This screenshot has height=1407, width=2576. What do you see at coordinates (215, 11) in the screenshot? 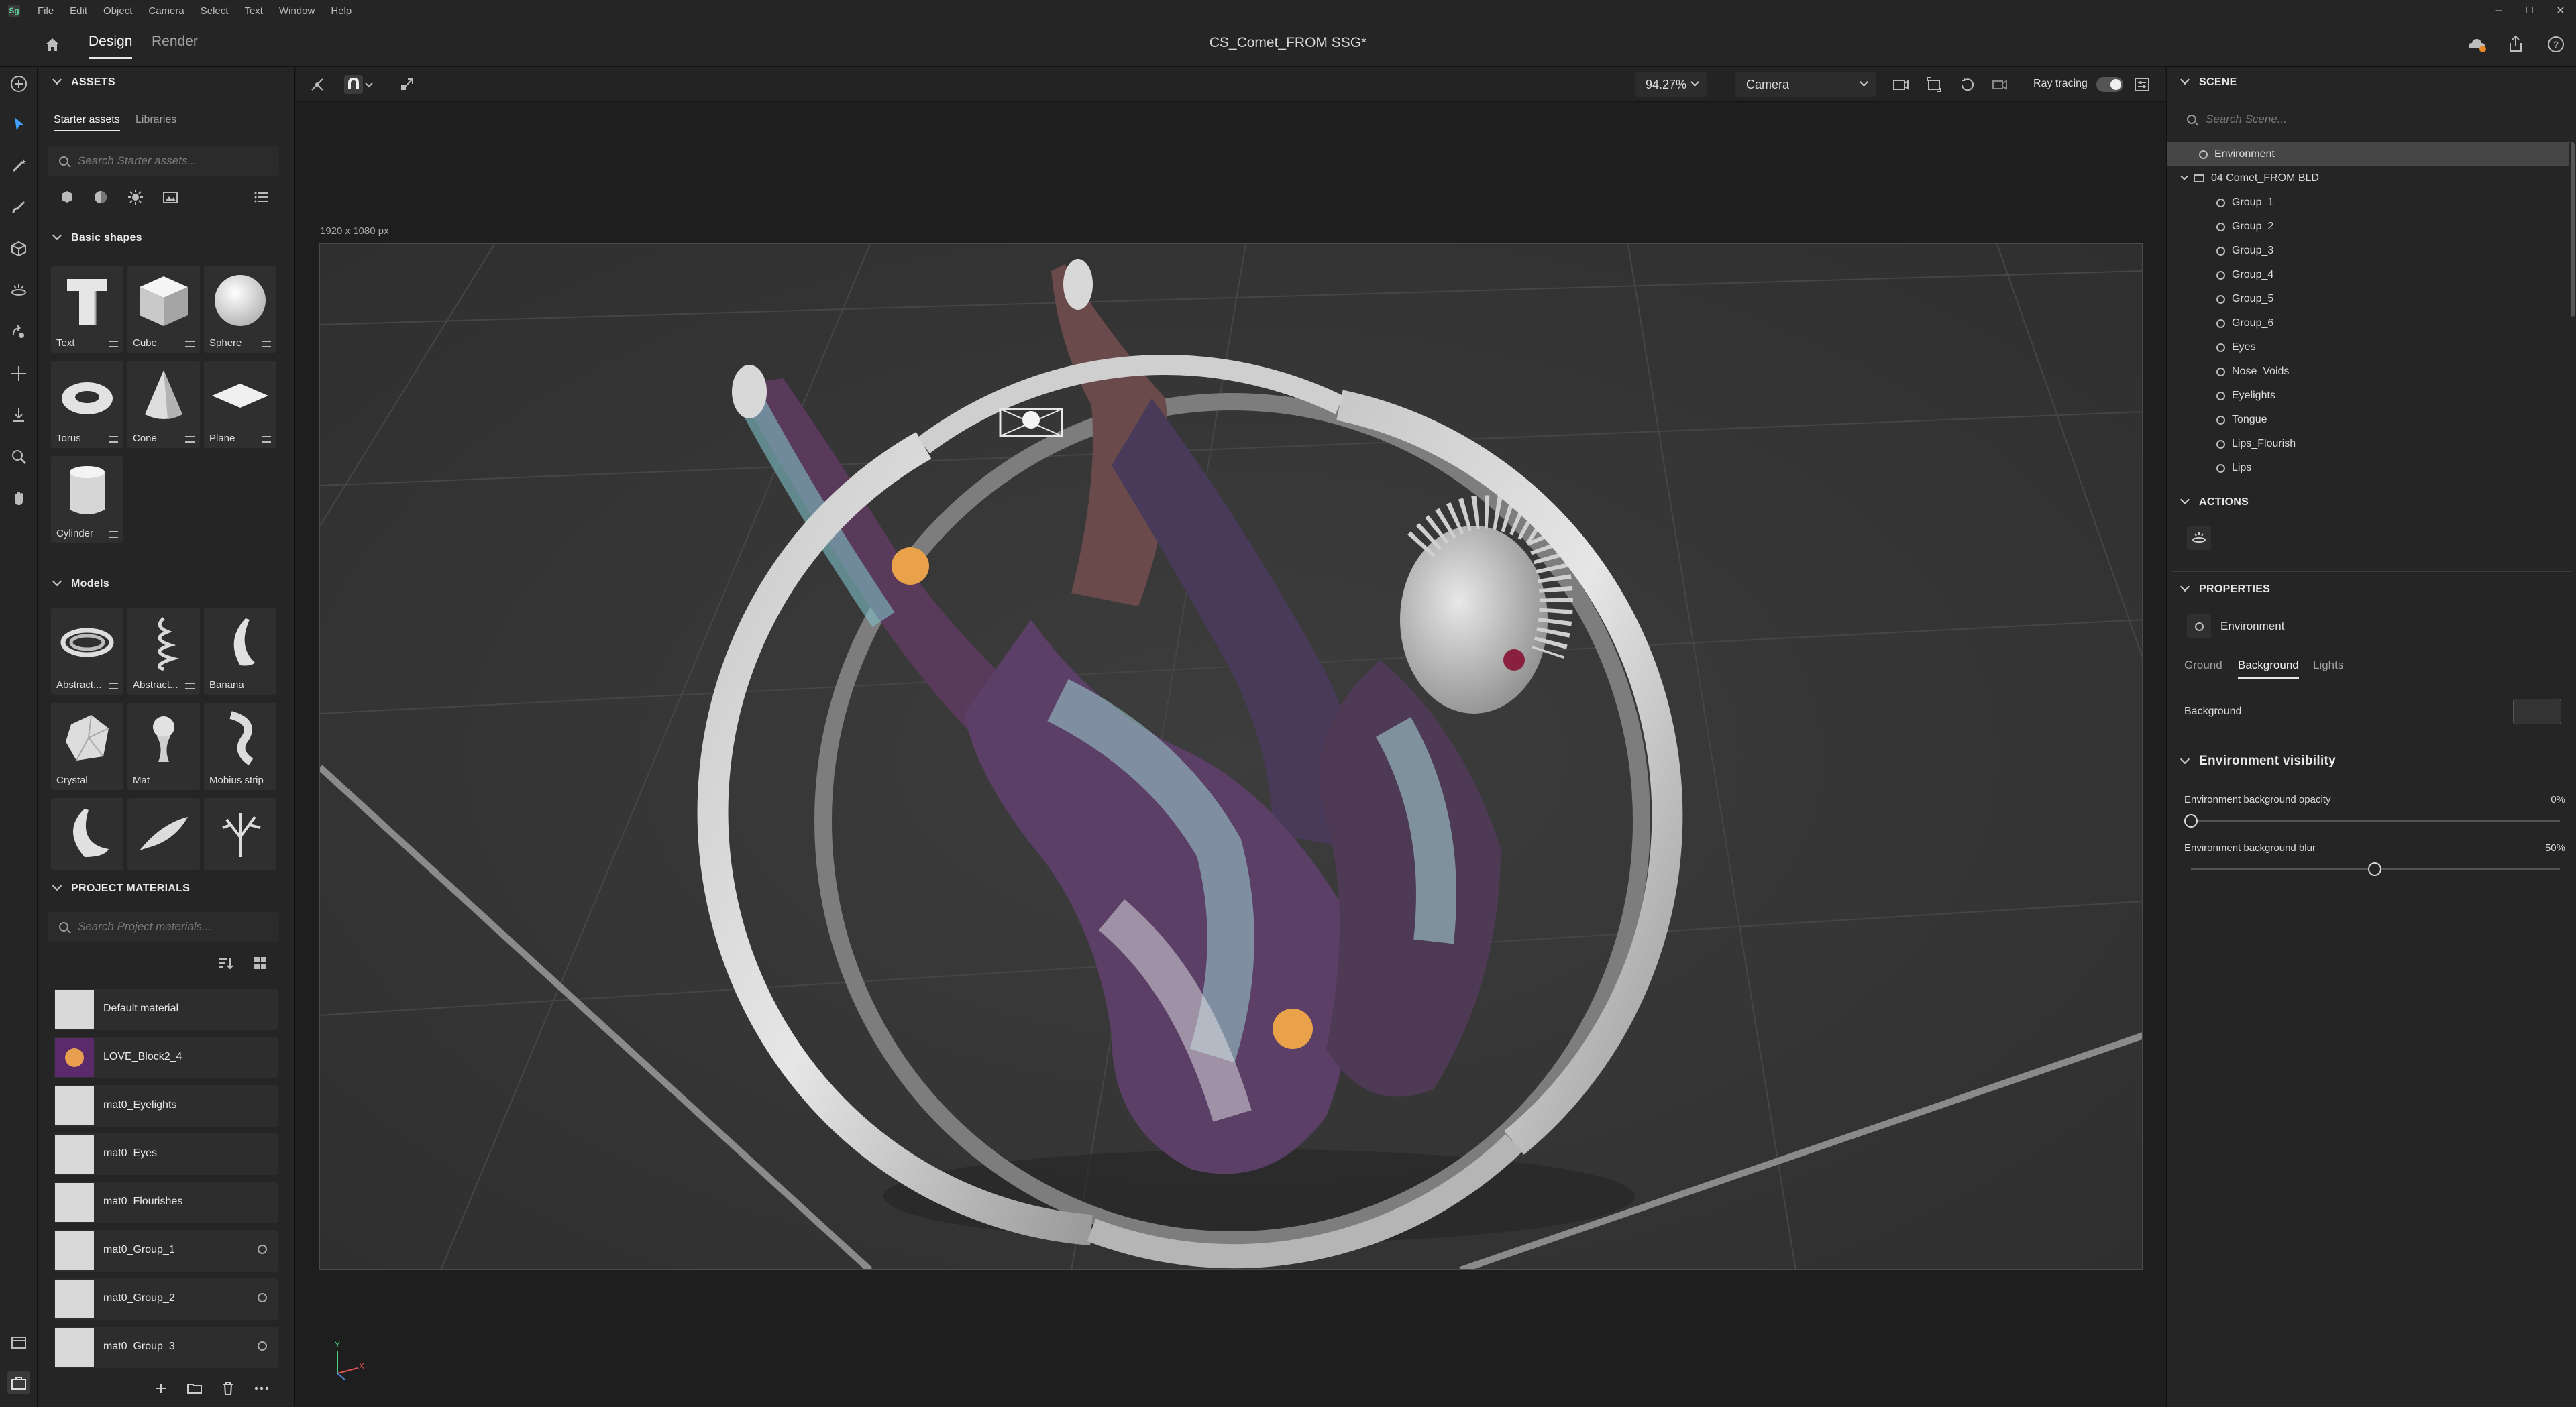
I see `menu-select: Select` at bounding box center [215, 11].